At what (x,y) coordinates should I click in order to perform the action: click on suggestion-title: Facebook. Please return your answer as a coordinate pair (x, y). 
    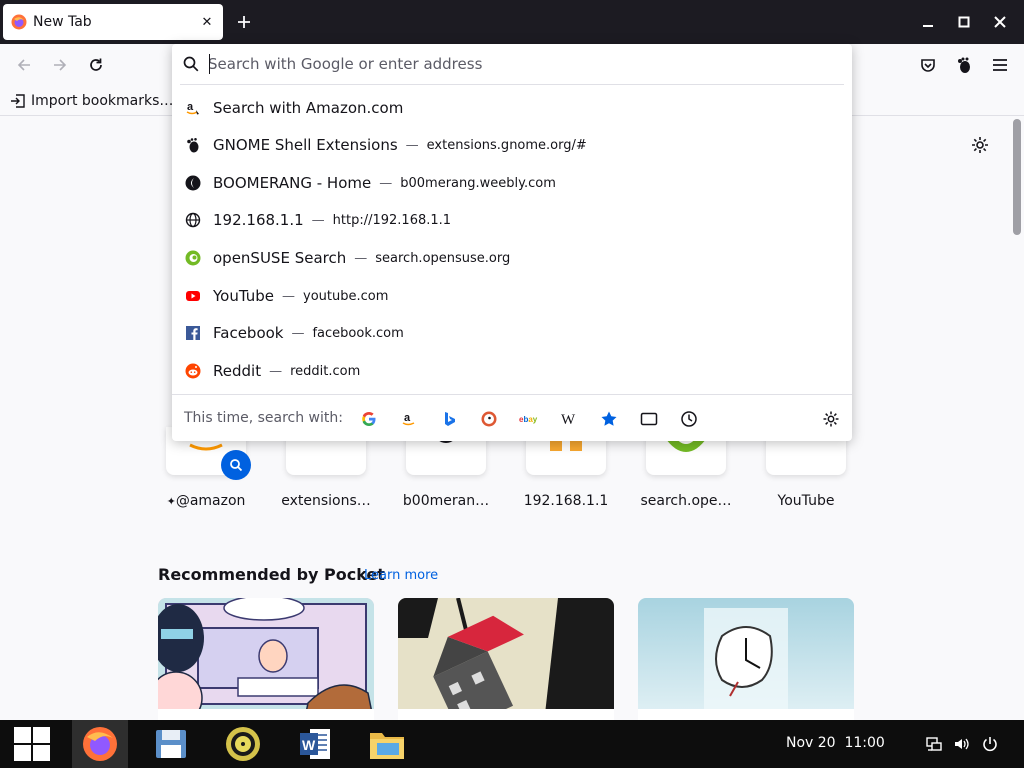
    Looking at the image, I should click on (248, 333).